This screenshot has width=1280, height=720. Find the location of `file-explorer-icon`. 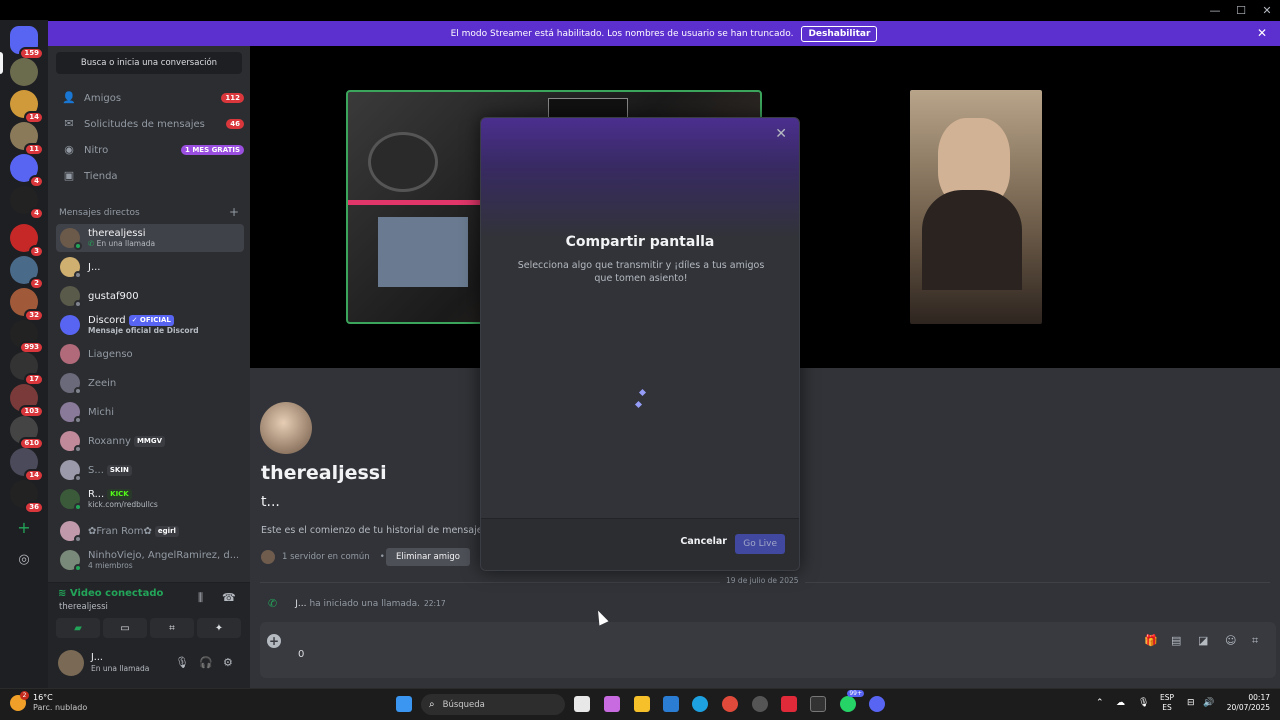

file-explorer-icon is located at coordinates (642, 704).